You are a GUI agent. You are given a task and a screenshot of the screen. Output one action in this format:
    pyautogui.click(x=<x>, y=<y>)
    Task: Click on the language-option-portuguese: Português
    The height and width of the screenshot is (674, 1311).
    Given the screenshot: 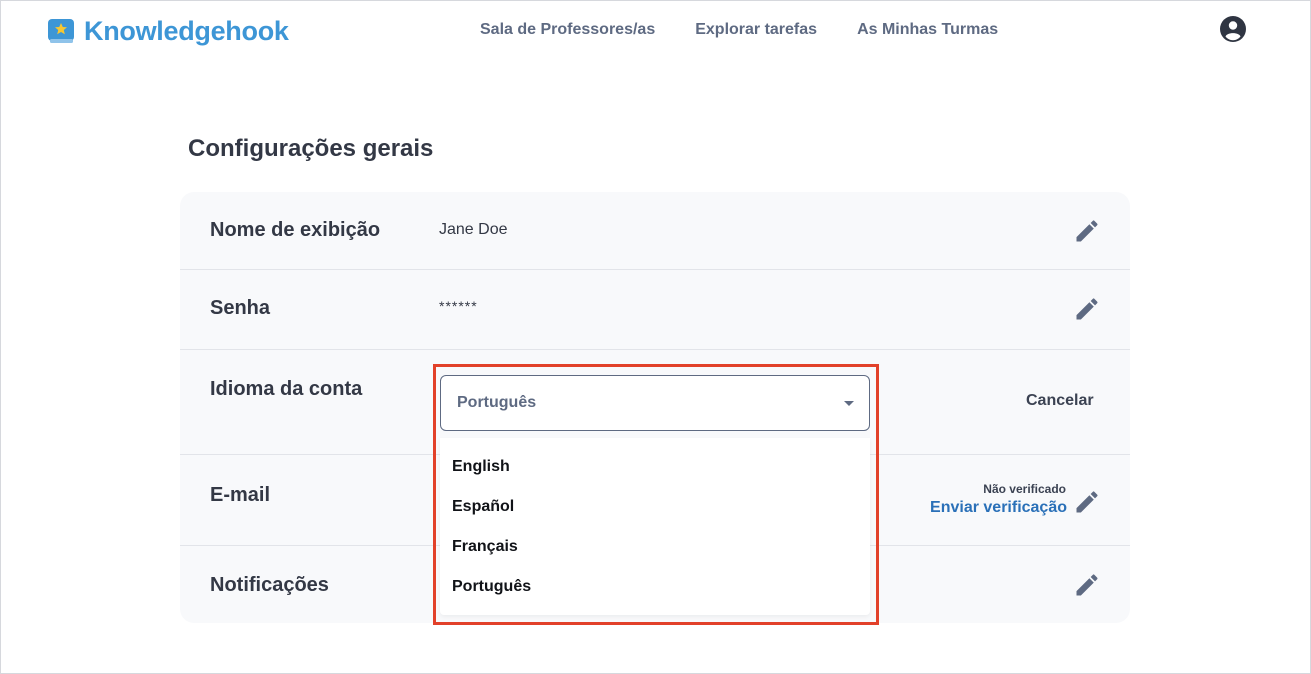 What is the action you would take?
    pyautogui.click(x=491, y=587)
    